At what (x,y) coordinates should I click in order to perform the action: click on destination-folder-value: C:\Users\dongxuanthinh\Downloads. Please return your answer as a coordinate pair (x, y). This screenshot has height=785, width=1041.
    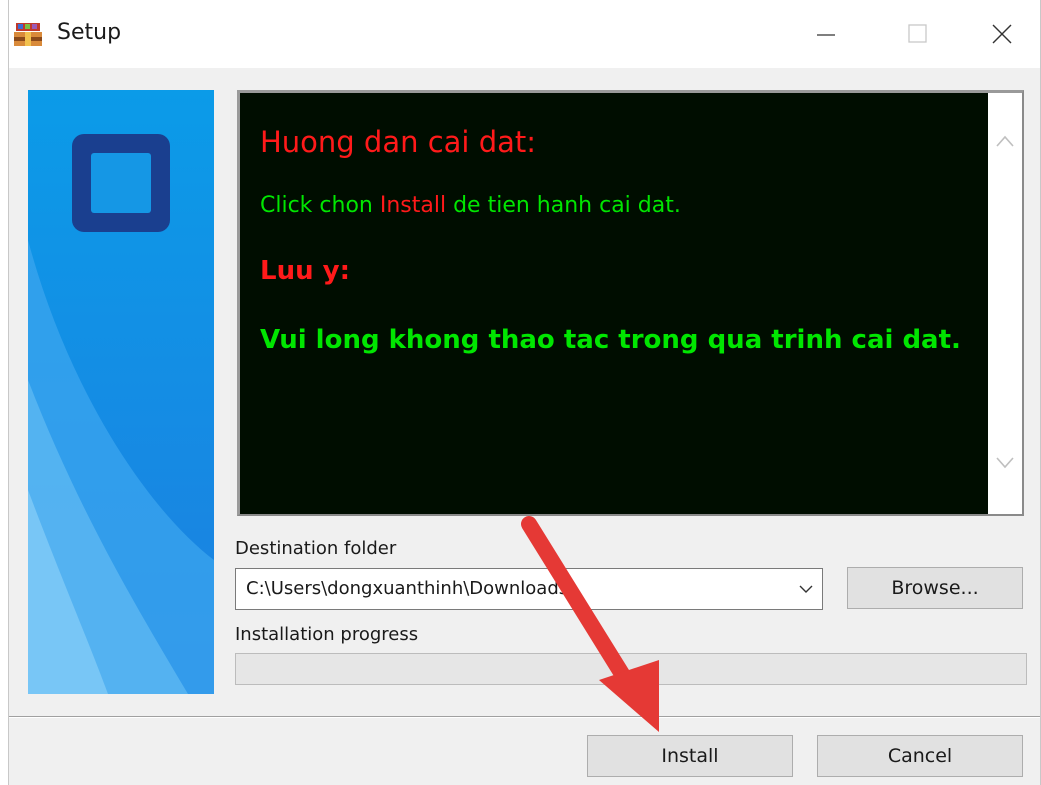
    Looking at the image, I should click on (407, 588).